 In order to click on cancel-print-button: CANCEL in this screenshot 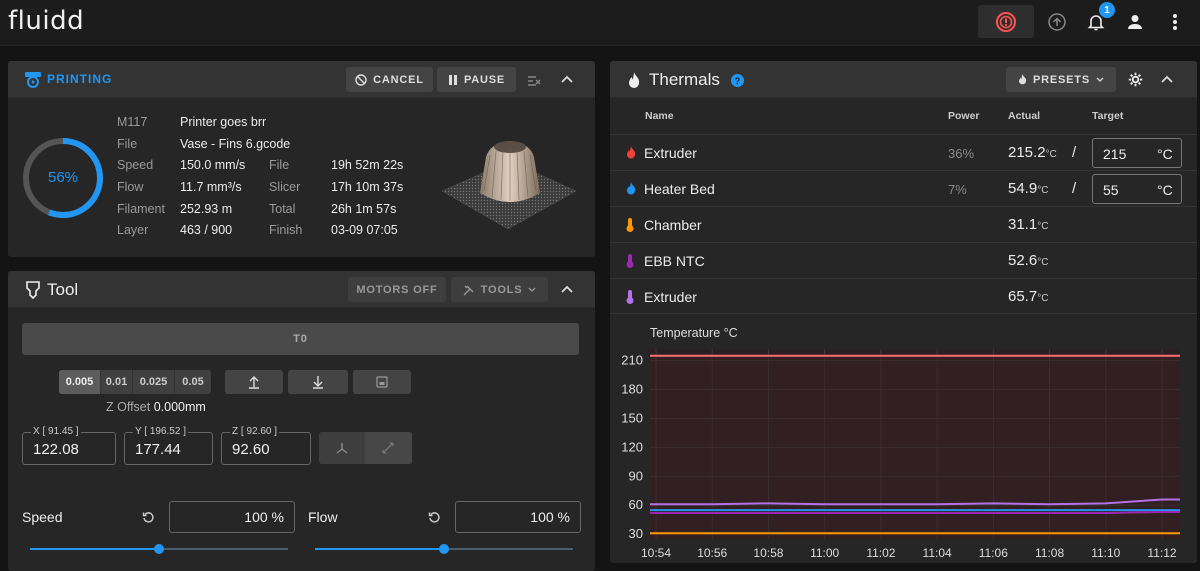, I will do `click(389, 79)`.